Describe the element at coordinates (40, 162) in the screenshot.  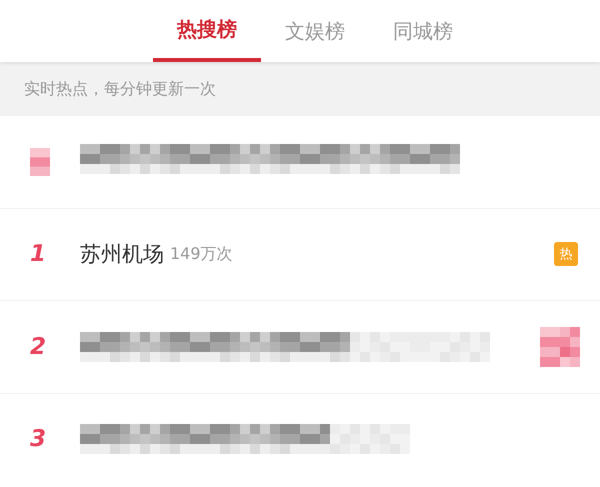
I see `redacted-icon` at that location.